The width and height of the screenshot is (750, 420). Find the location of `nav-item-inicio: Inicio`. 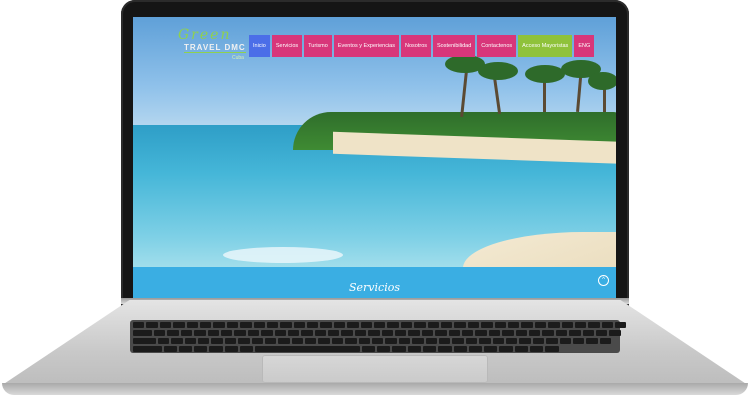

nav-item-inicio: Inicio is located at coordinates (259, 46).